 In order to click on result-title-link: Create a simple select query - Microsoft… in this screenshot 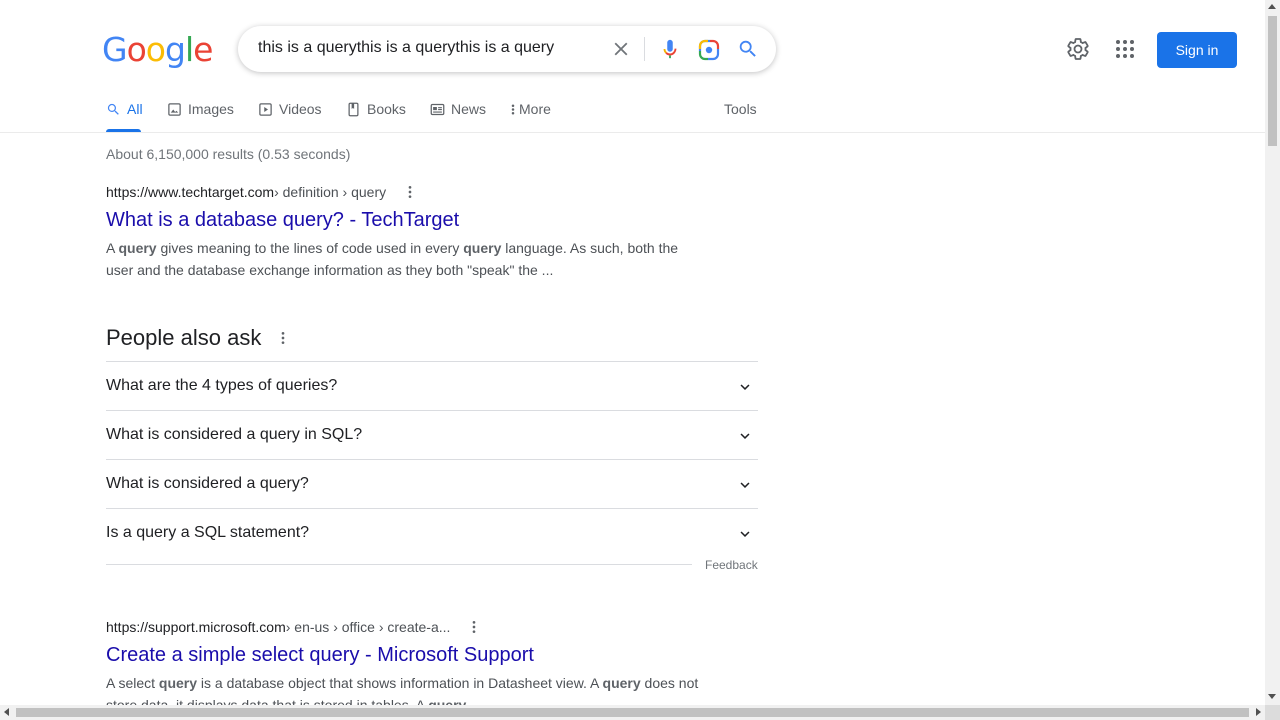, I will do `click(416, 655)`.